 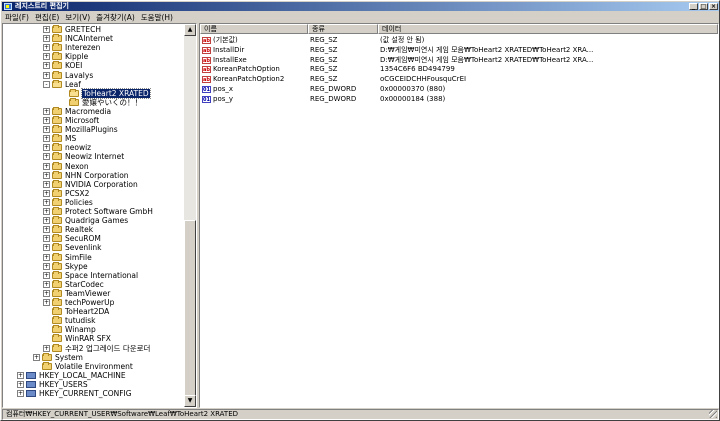 I want to click on tree-node: + Quadriga Games, so click(x=85, y=220).